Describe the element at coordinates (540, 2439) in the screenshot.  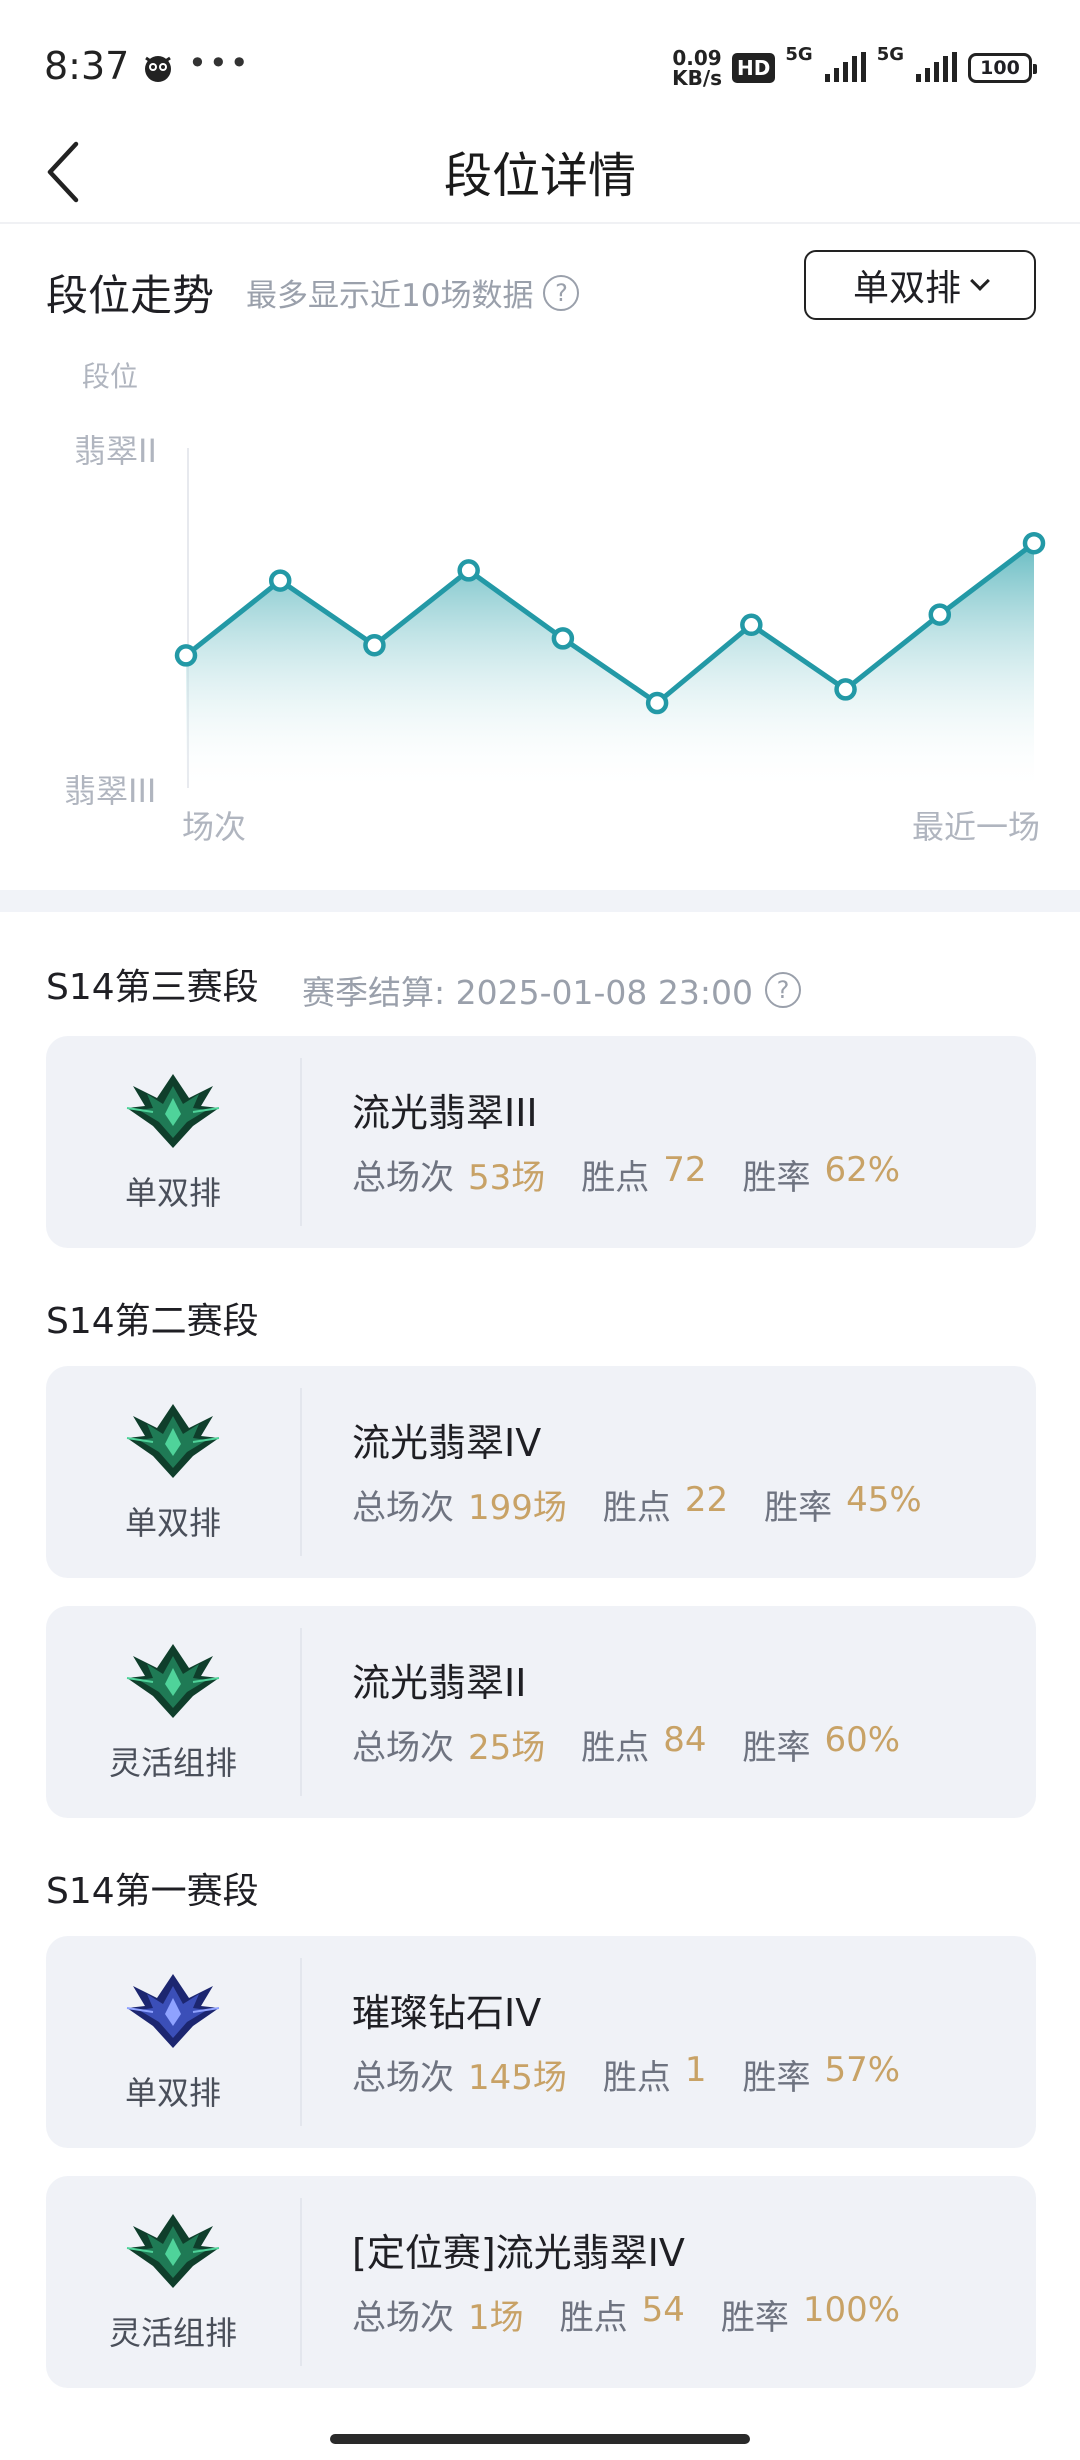
I see `home-indicator` at that location.